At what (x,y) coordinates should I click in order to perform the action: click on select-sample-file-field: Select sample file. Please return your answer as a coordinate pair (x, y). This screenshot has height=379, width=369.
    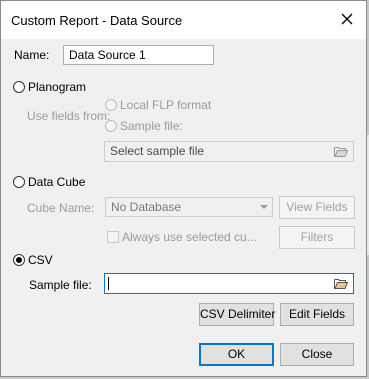
    Looking at the image, I should click on (229, 151).